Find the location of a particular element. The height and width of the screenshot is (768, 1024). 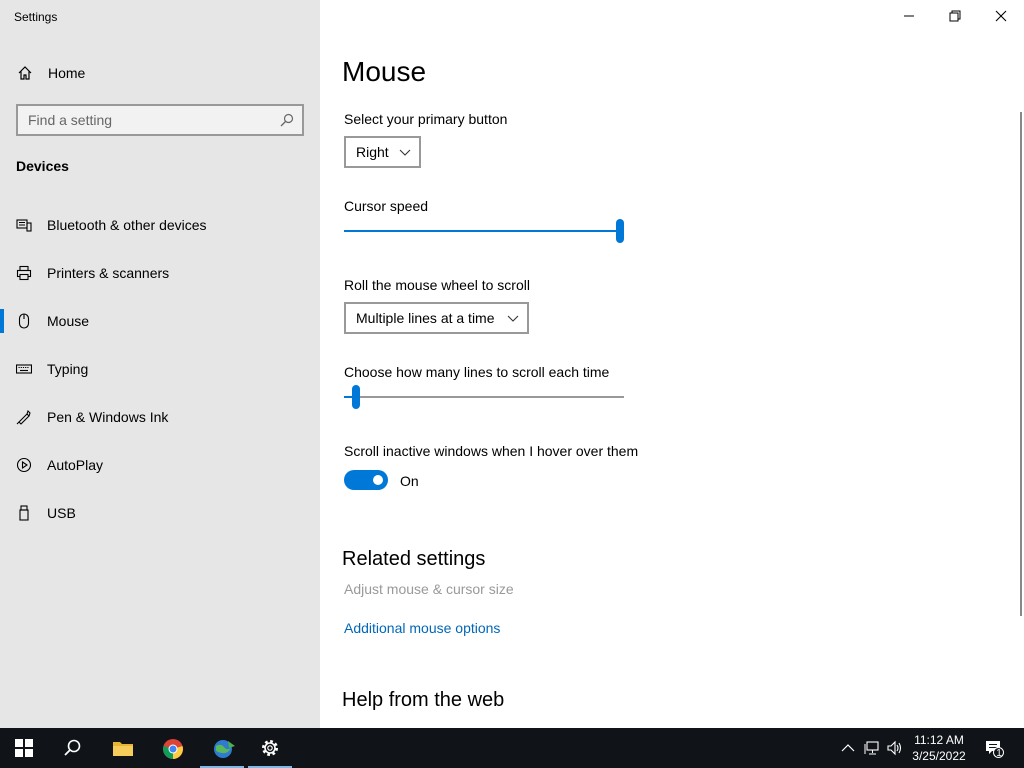

cursor-speed-slider is located at coordinates (484, 231).